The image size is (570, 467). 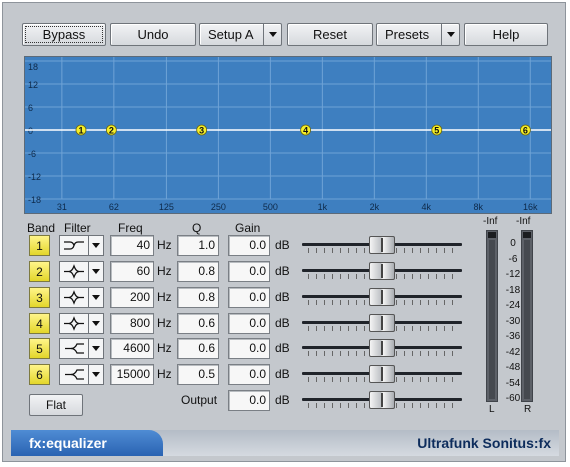 I want to click on meter-scale-label: -42, so click(x=513, y=352).